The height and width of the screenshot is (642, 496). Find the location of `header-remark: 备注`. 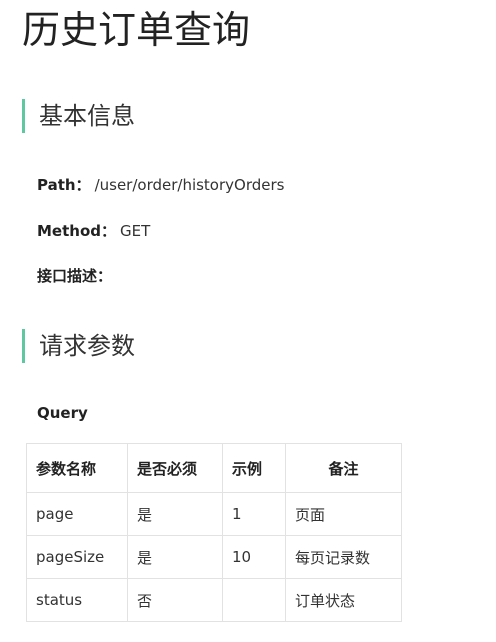

header-remark: 备注 is located at coordinates (343, 468).